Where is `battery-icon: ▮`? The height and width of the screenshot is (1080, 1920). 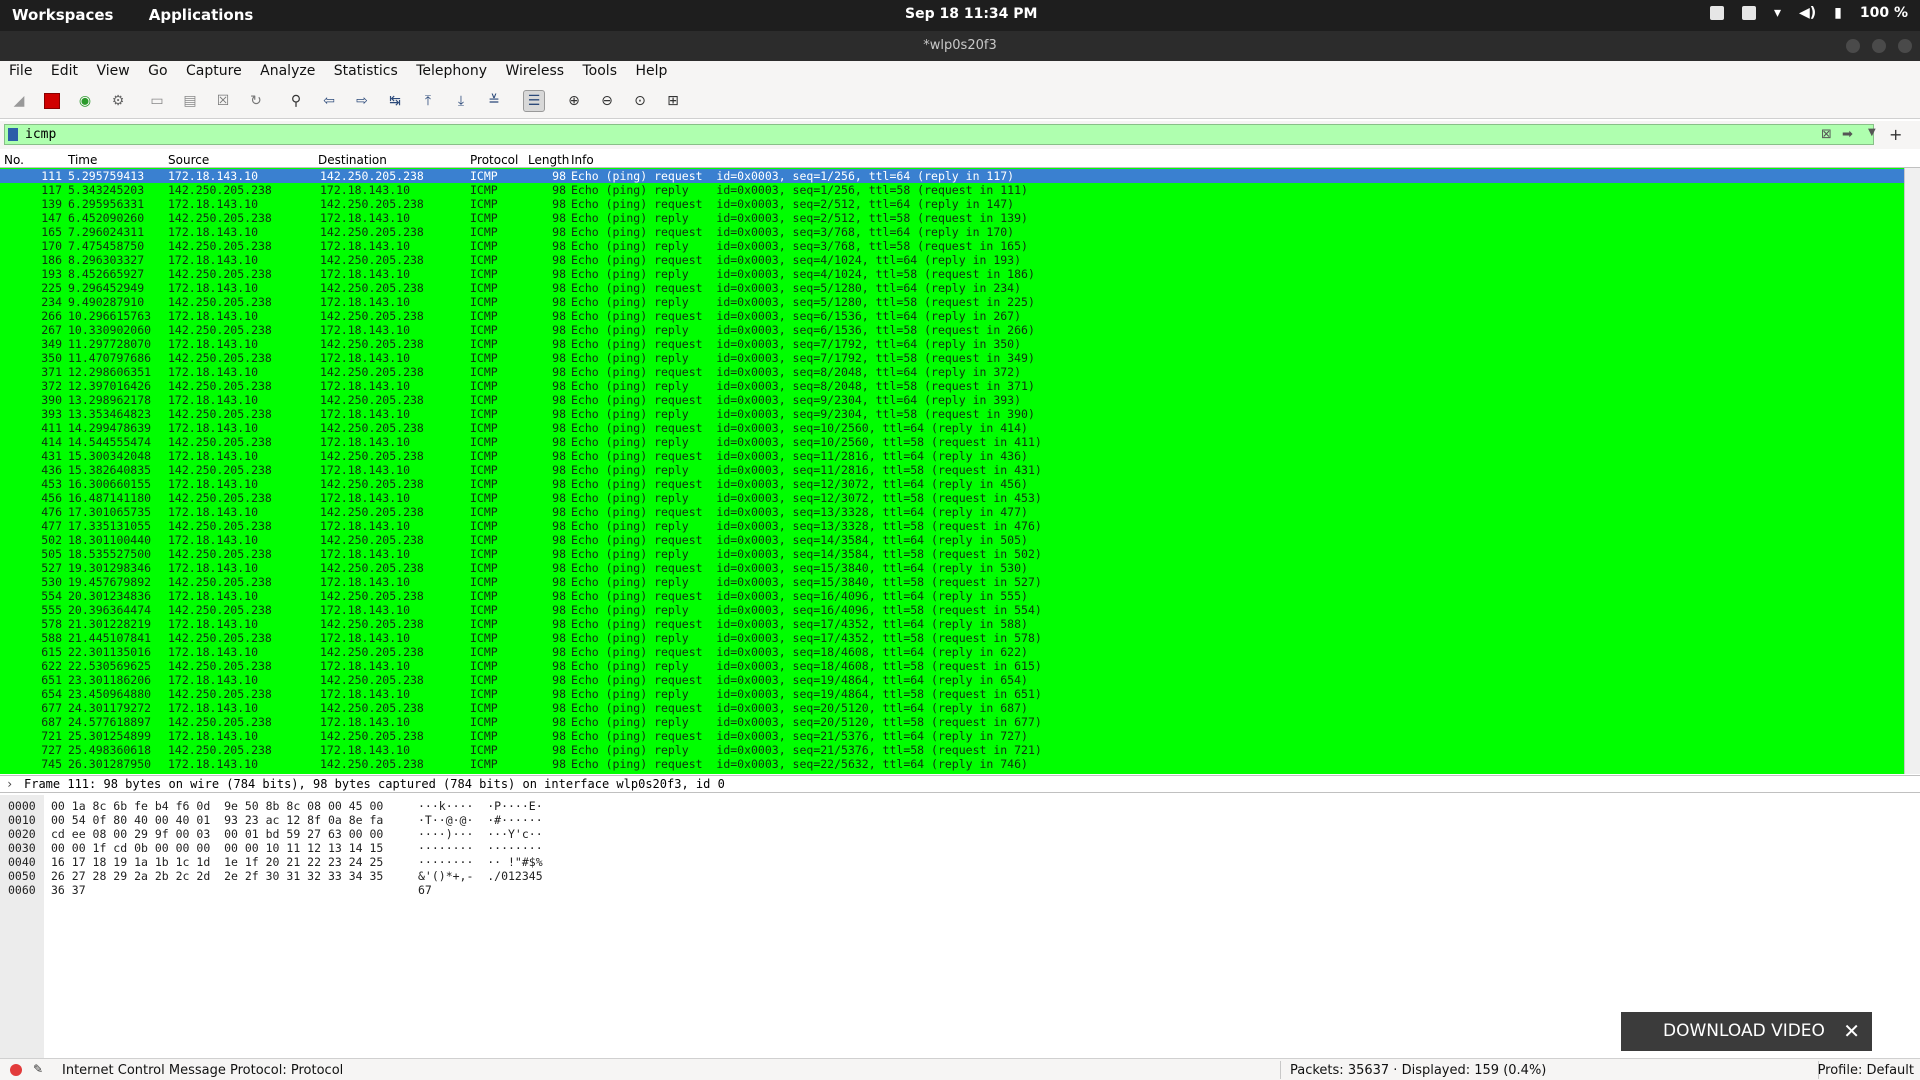 battery-icon: ▮ is located at coordinates (1838, 13).